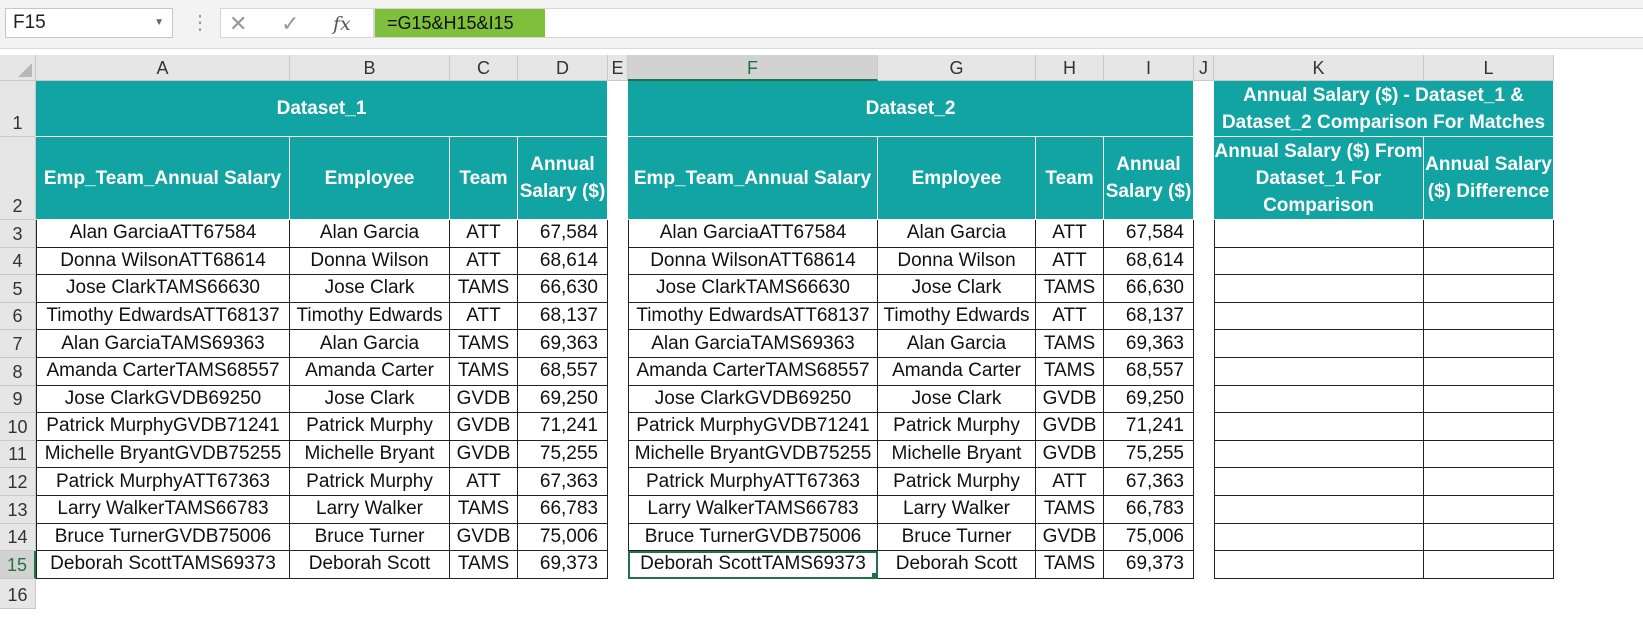 The height and width of the screenshot is (637, 1643). Describe the element at coordinates (1149, 399) in the screenshot. I see `dataset2-cell: 69,250` at that location.